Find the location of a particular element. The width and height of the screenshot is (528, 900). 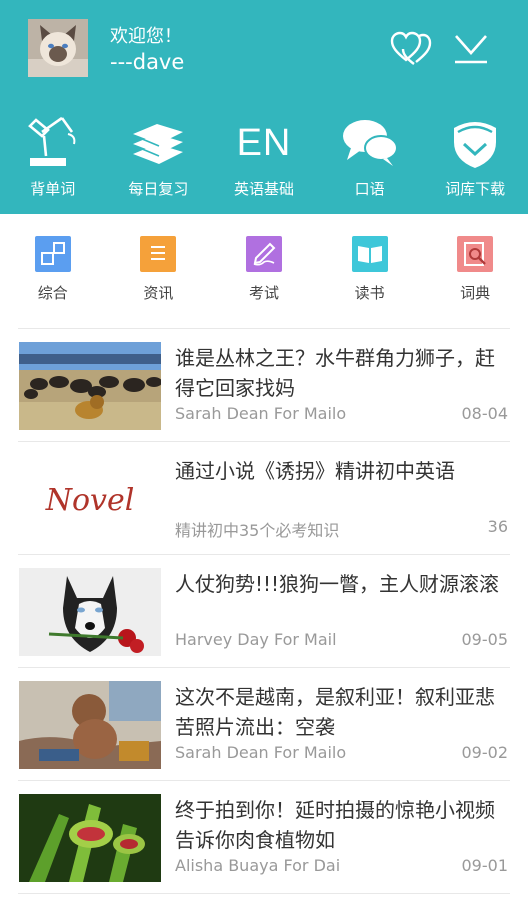

category-label: 资讯 is located at coordinates (158, 293).